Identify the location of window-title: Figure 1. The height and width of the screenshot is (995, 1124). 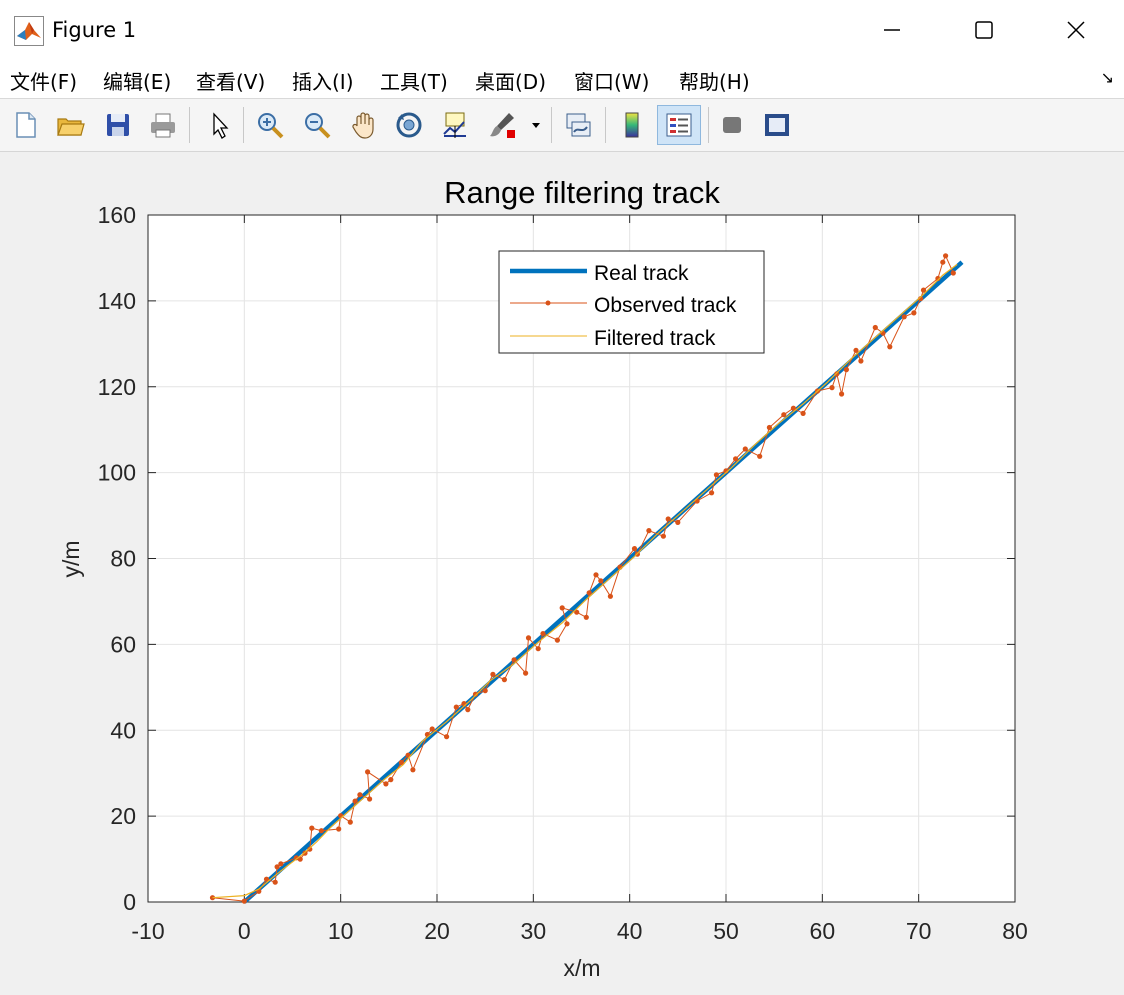
(94, 30).